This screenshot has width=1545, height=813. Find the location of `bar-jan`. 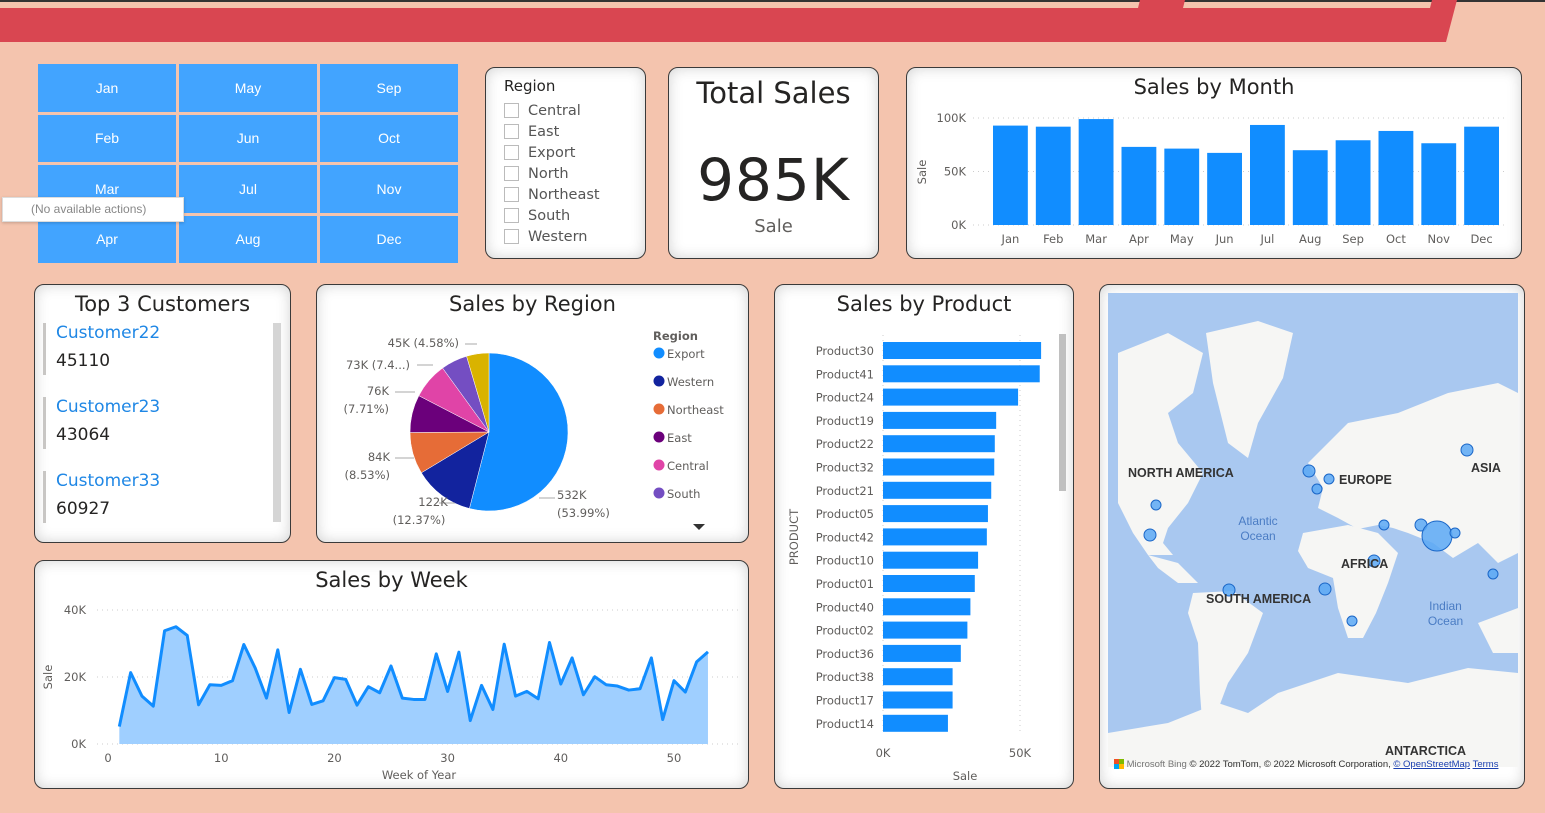

bar-jan is located at coordinates (1010, 175).